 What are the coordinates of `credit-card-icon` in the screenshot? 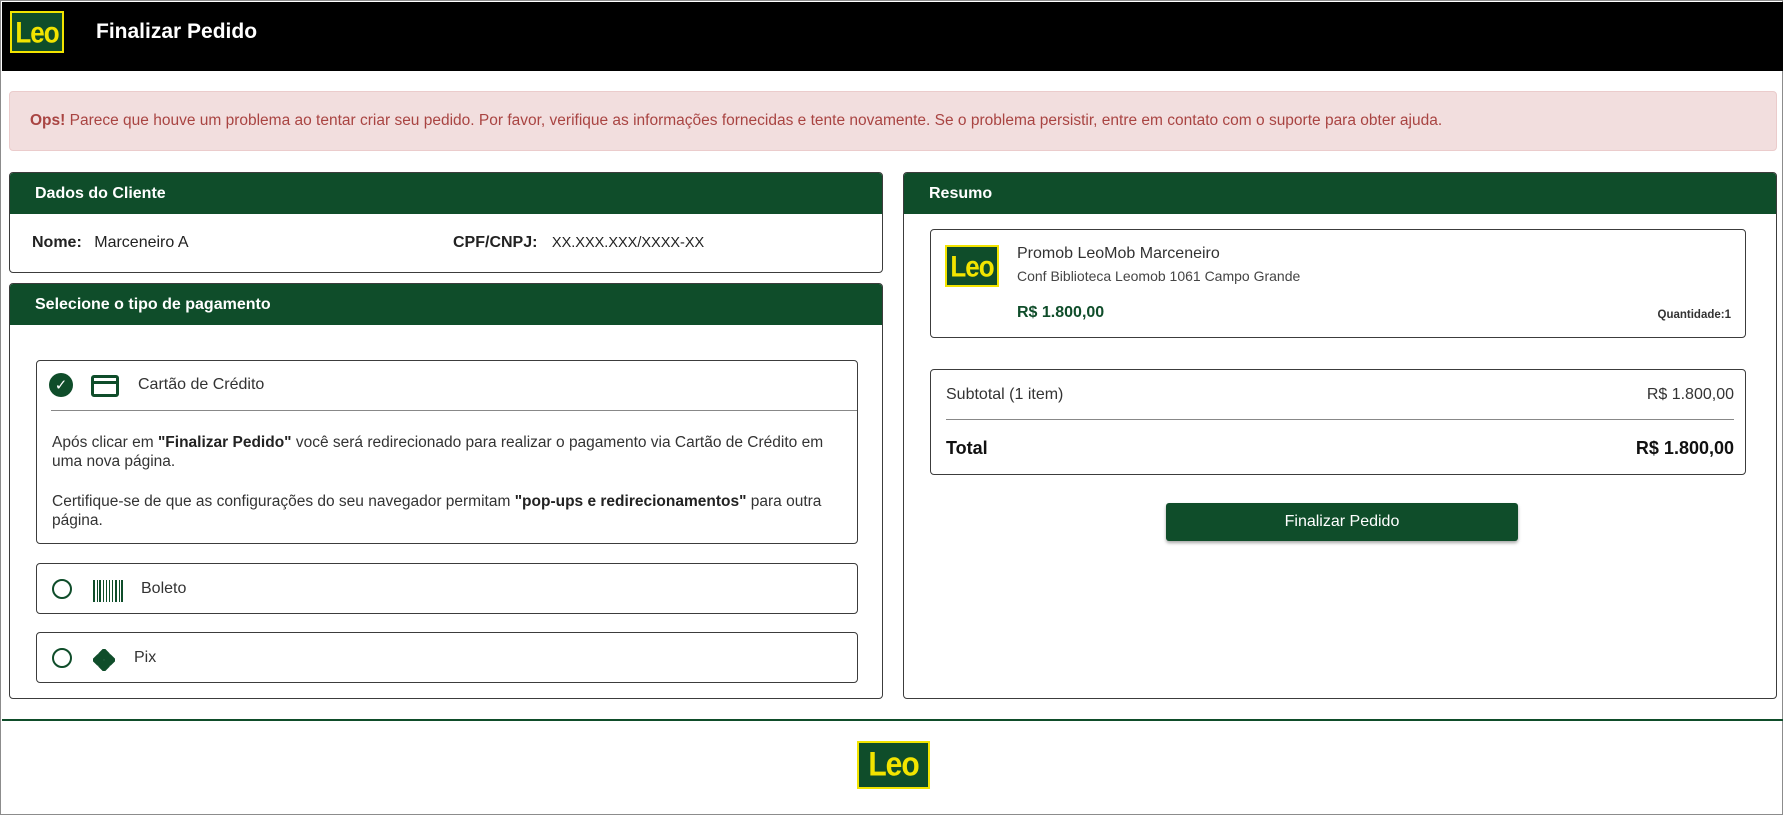 It's located at (105, 386).